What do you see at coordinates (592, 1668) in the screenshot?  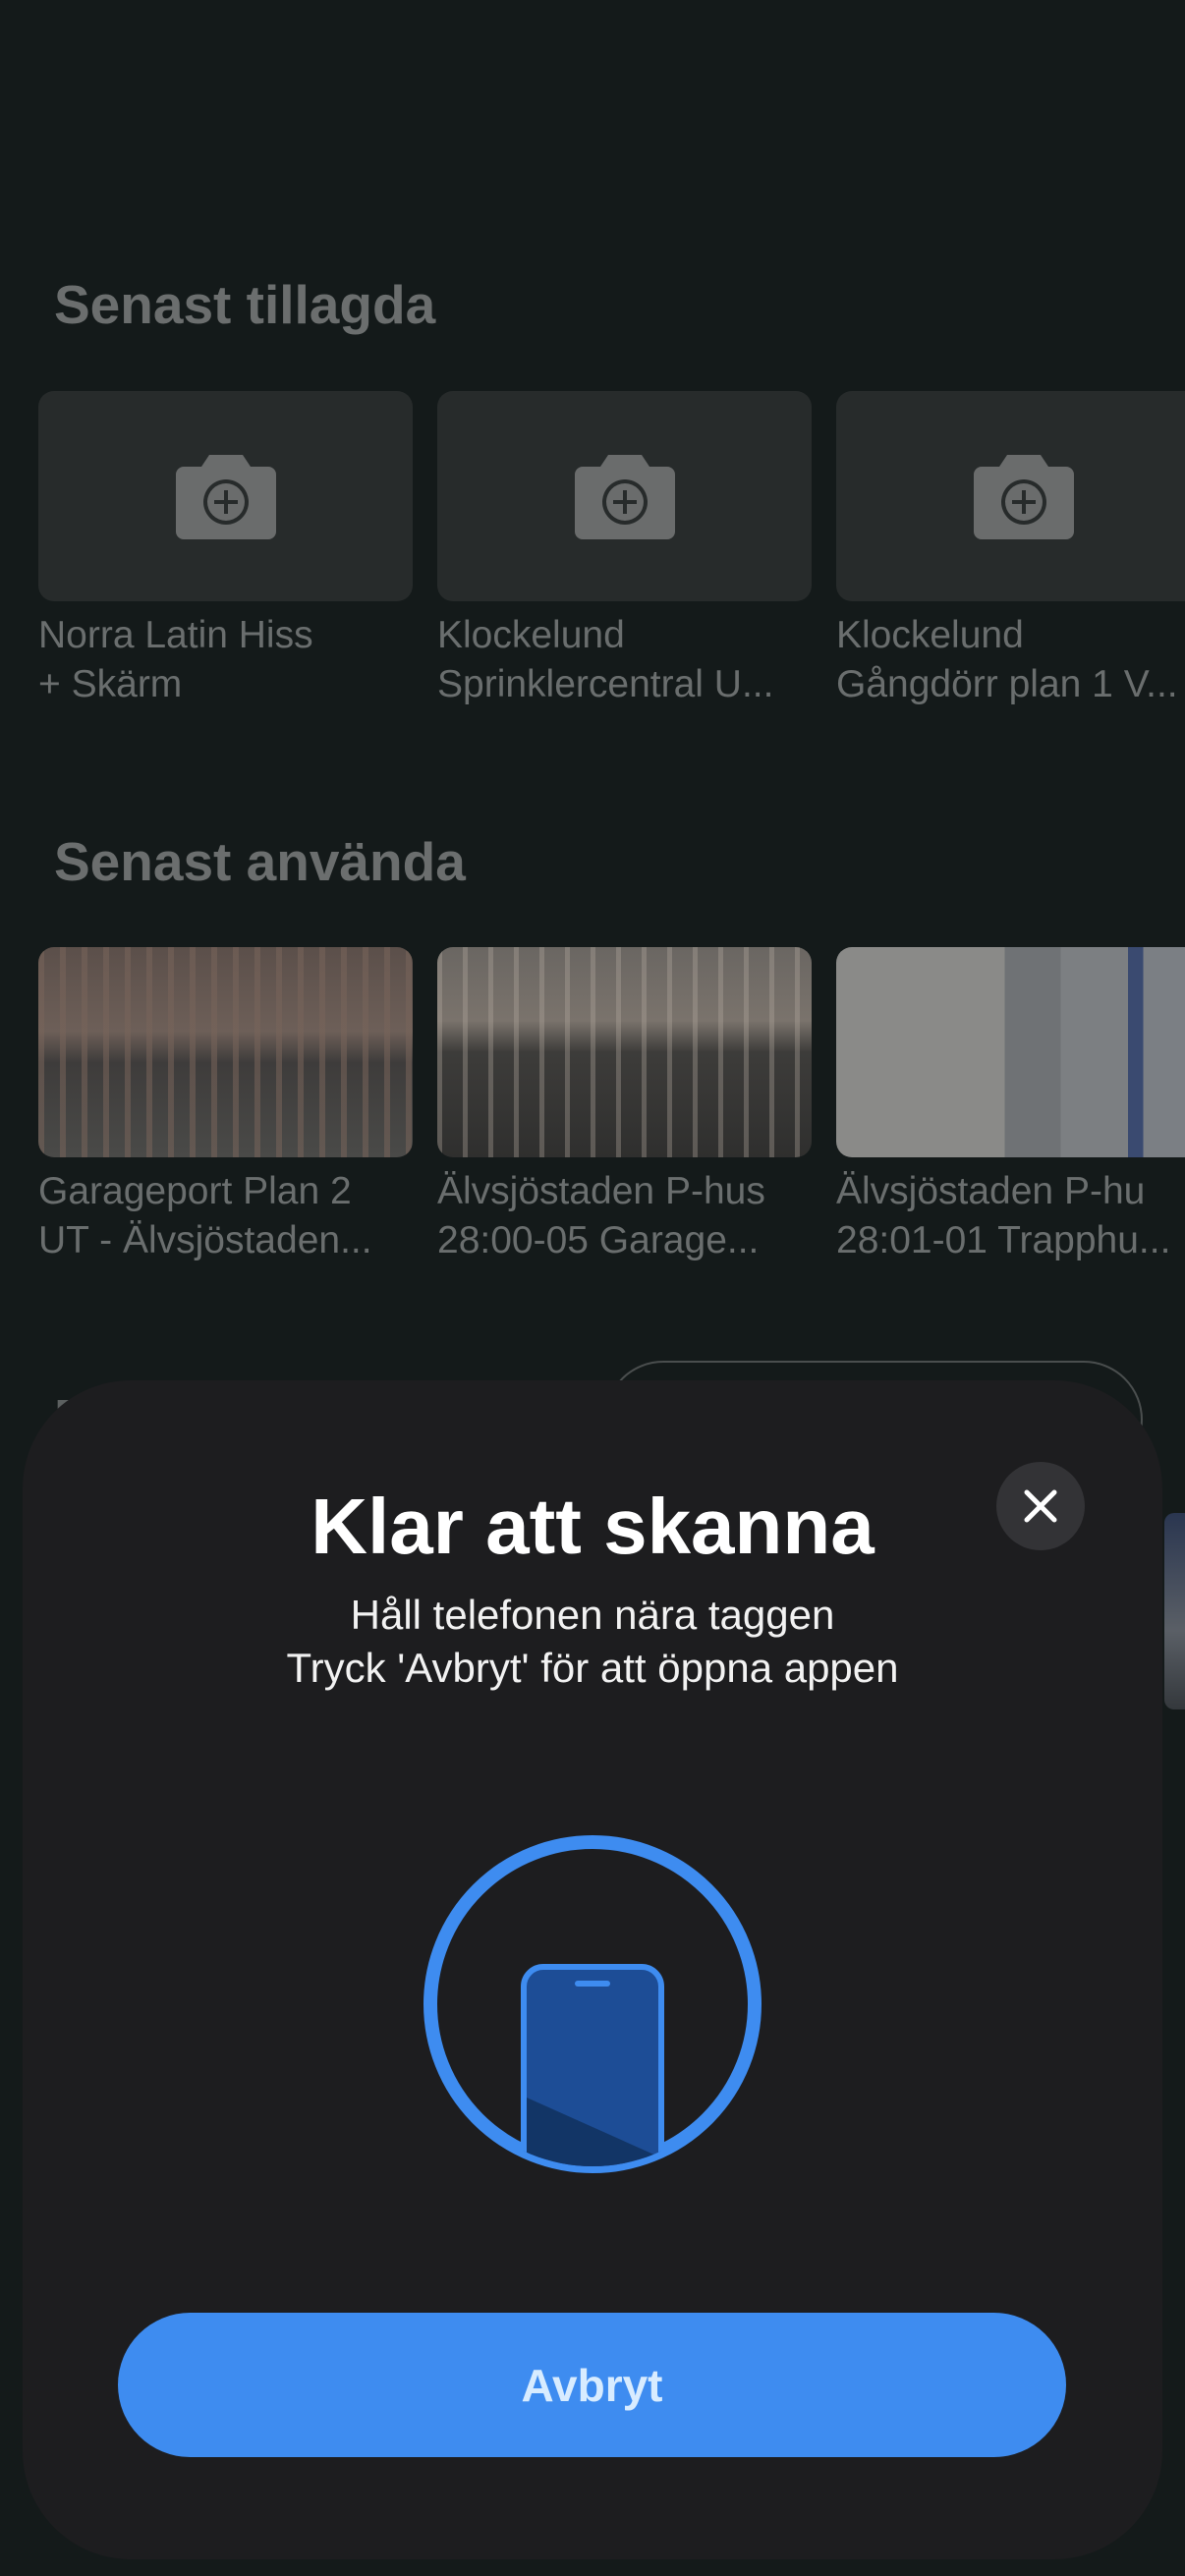 I see `sheet-hint: Tryck 'Avbryt' för att öppna appen` at bounding box center [592, 1668].